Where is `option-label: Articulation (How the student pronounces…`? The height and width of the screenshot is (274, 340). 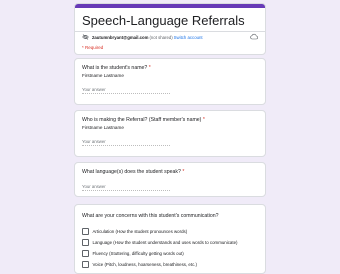
option-label: Articulation (How the student pronounces… is located at coordinates (140, 231).